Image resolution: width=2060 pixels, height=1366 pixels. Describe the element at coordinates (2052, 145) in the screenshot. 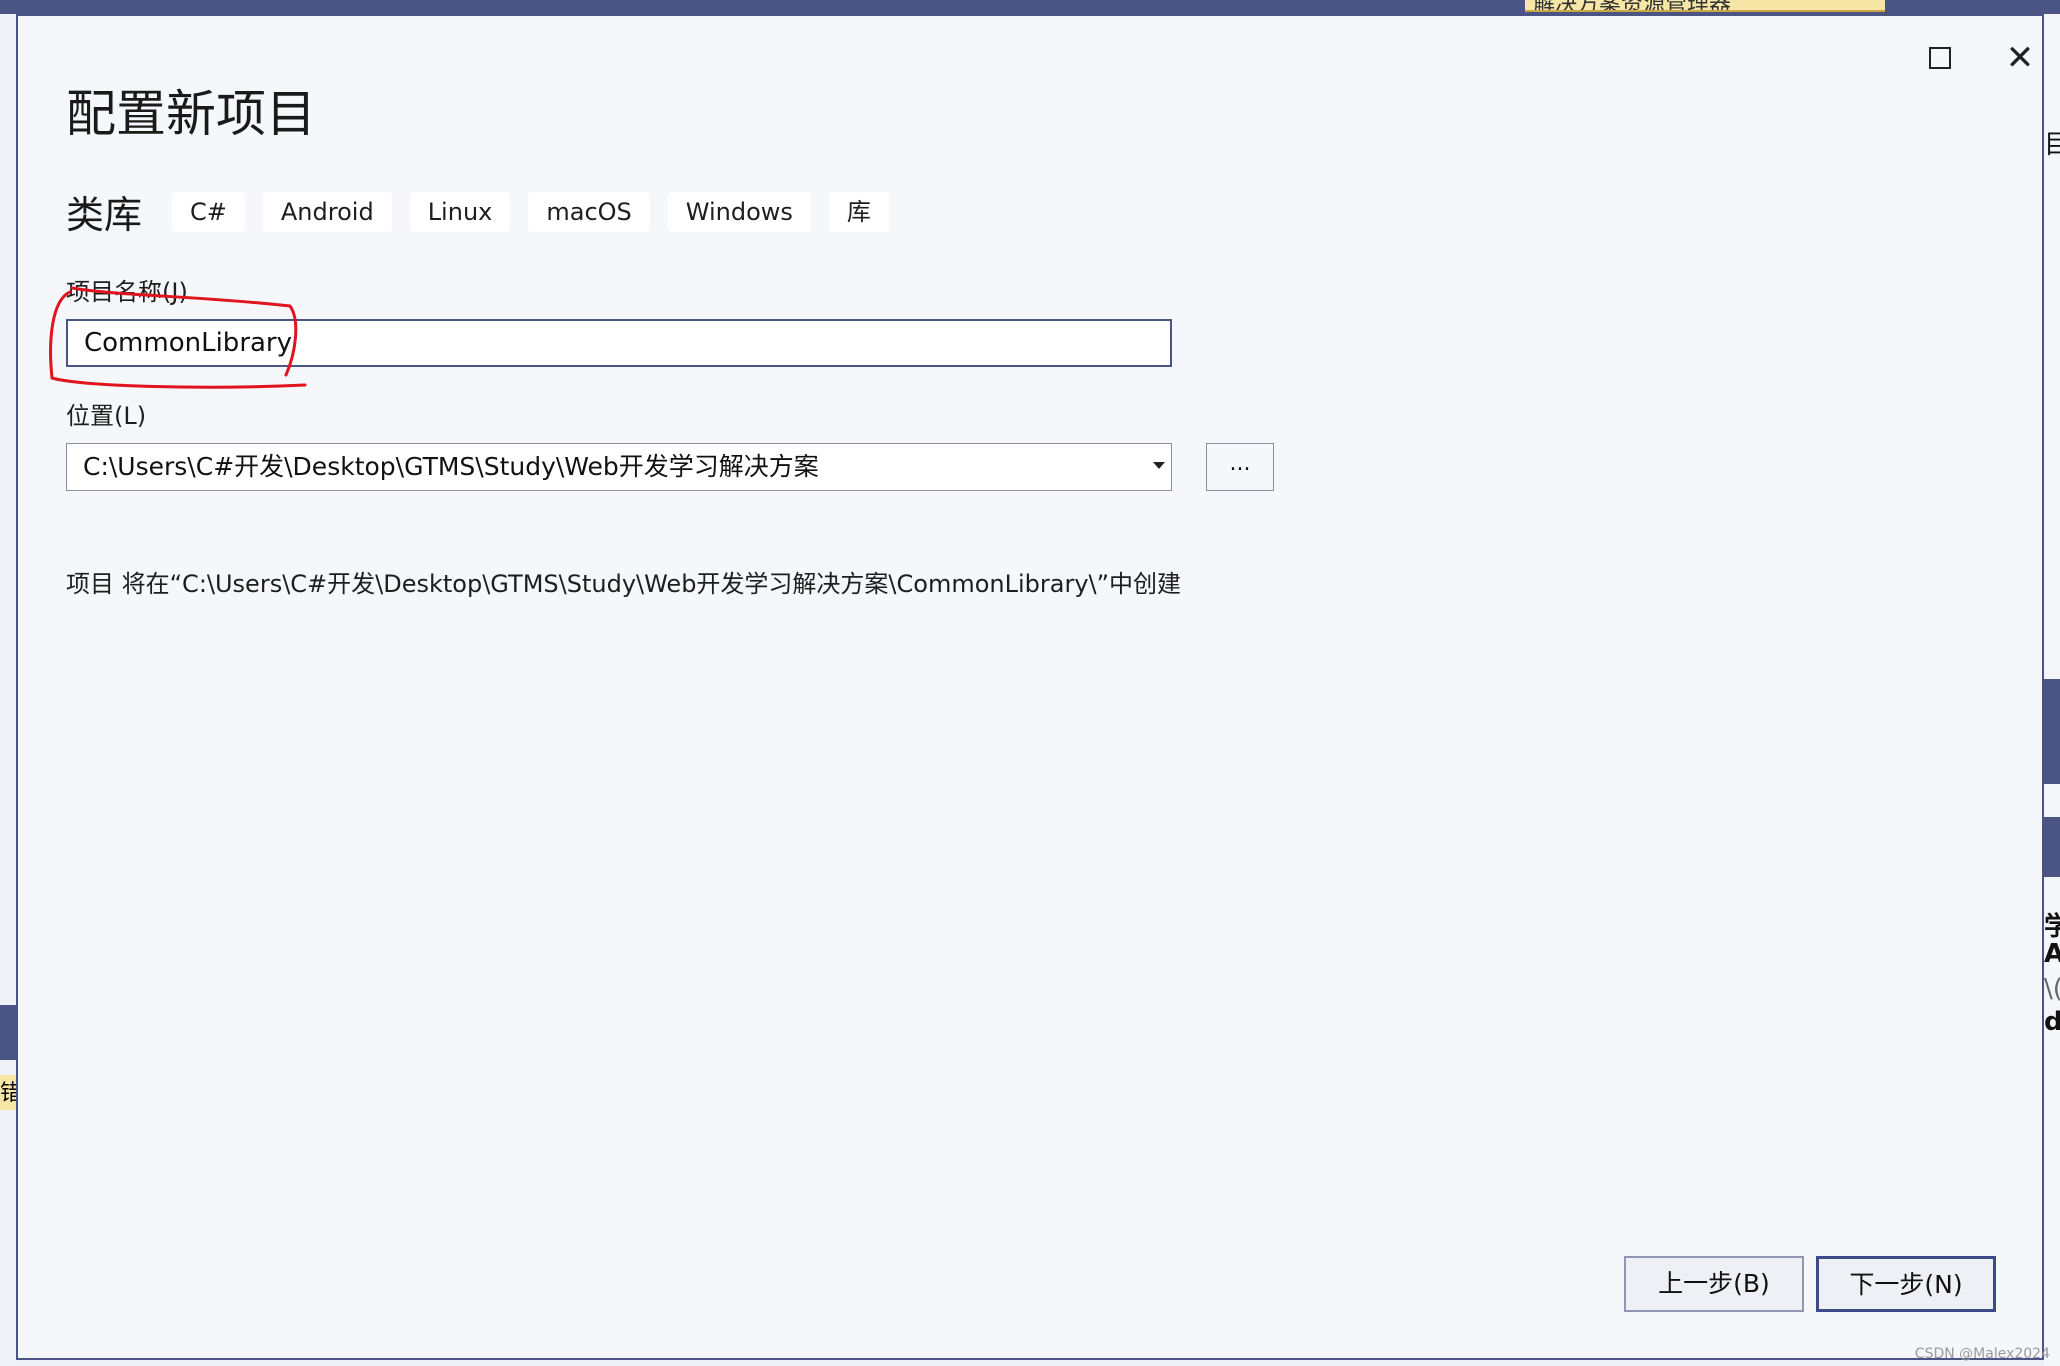

I see `ide-right-snippet: 目` at that location.